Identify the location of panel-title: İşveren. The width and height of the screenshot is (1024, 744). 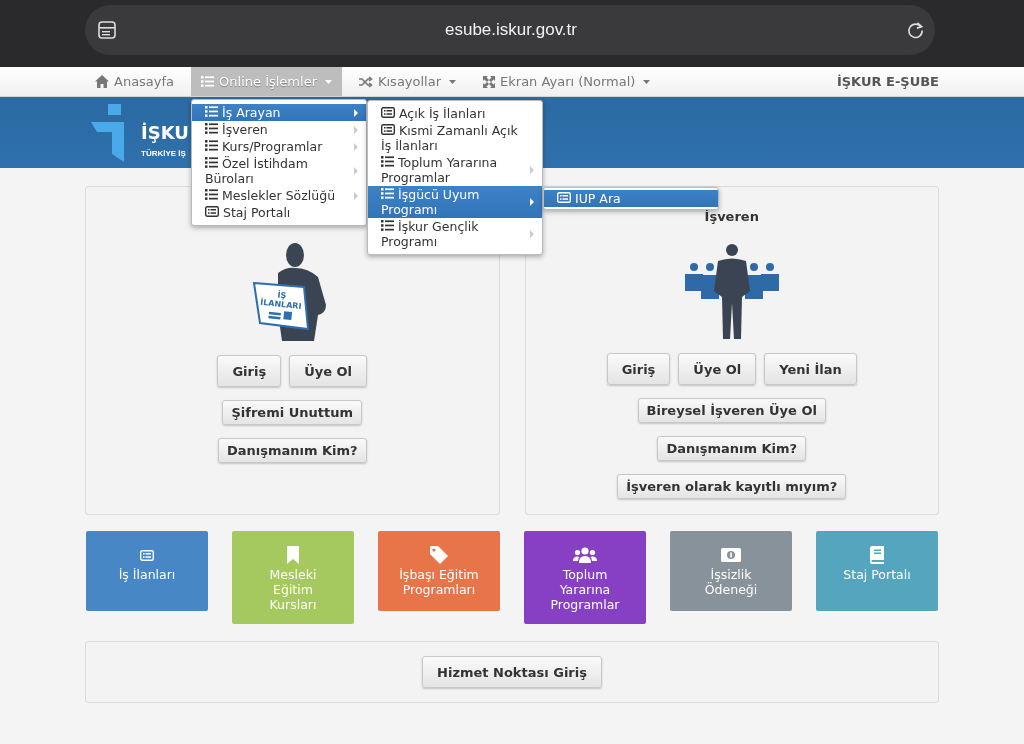
(731, 217).